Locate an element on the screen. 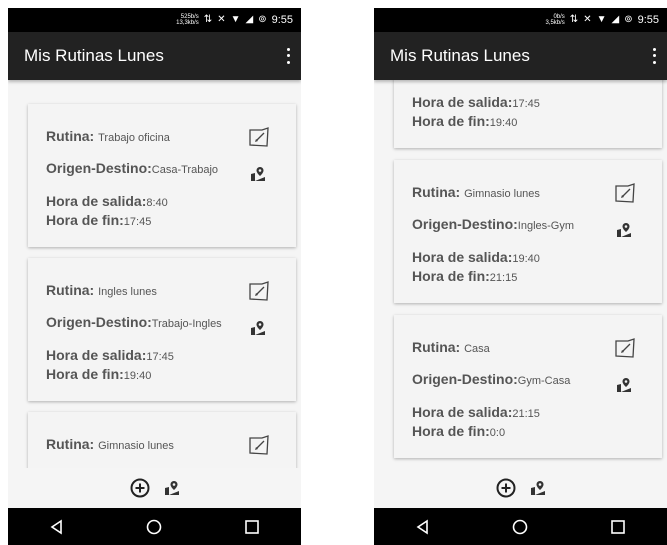 This screenshot has width=667, height=545. hora-salida-value: 19:40 is located at coordinates (526, 259).